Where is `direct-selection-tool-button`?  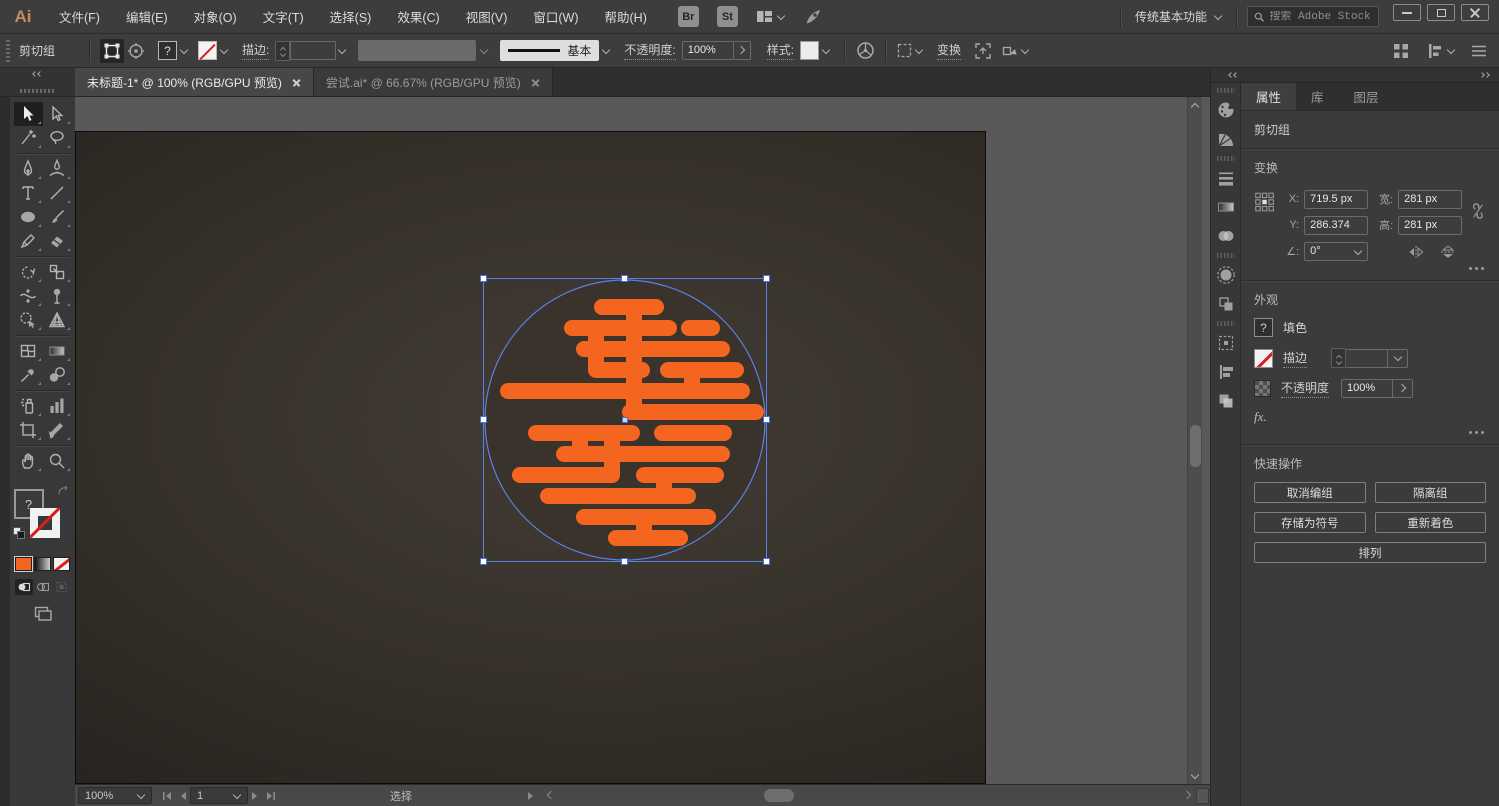 direct-selection-tool-button is located at coordinates (57, 114).